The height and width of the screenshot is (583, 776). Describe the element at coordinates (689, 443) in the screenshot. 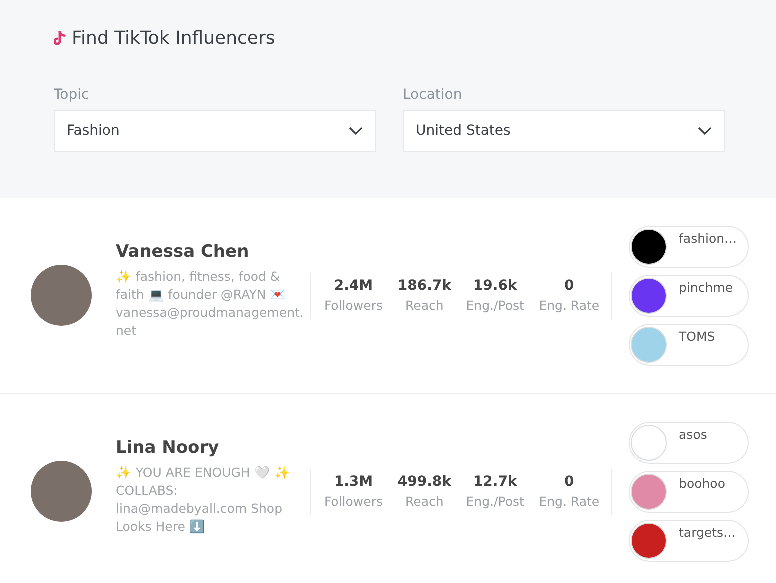

I see `brand-chip: asos` at that location.